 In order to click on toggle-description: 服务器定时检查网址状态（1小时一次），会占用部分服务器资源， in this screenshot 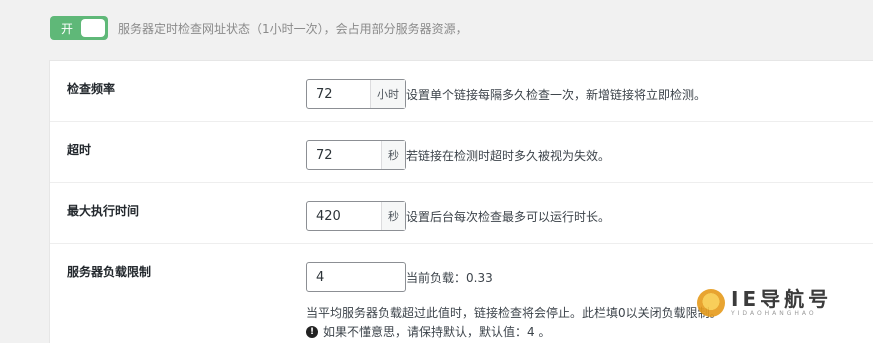, I will do `click(293, 28)`.